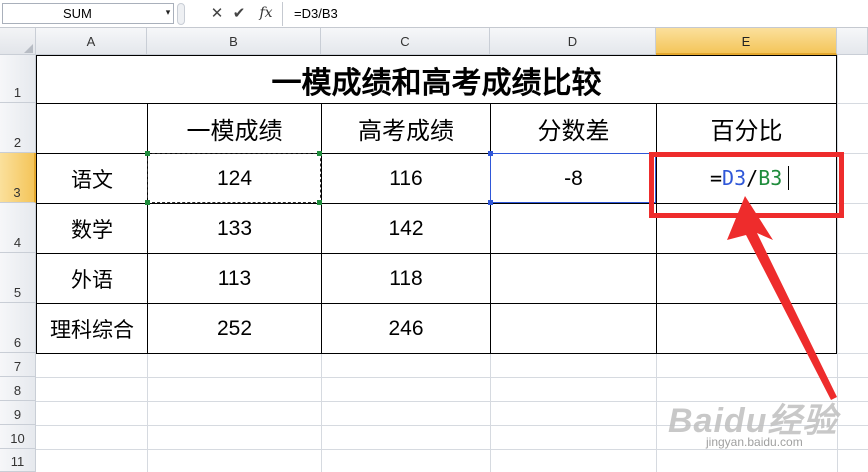 Image resolution: width=868 pixels, height=472 pixels. What do you see at coordinates (754, 442) in the screenshot?
I see `watermark-url: jingyan.baidu.com` at bounding box center [754, 442].